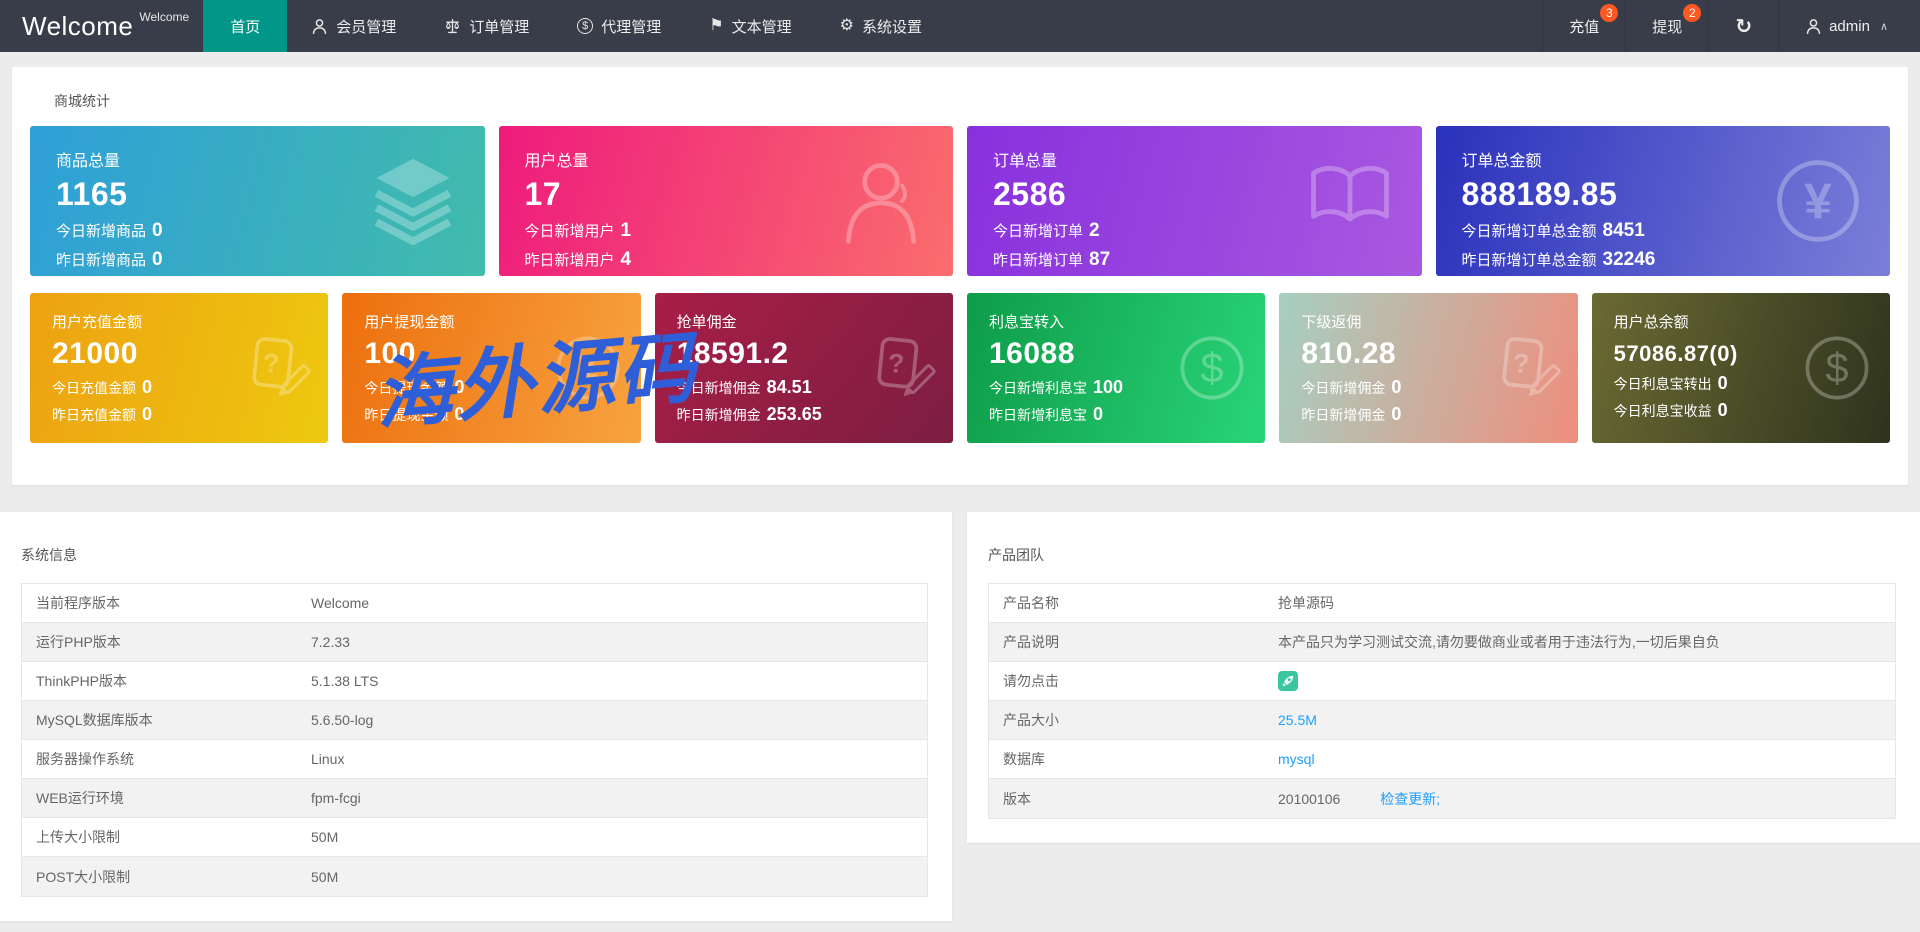 This screenshot has height=932, width=1920. Describe the element at coordinates (1052, 259) in the screenshot. I see `stat-line: 昨日新增订单 87` at that location.